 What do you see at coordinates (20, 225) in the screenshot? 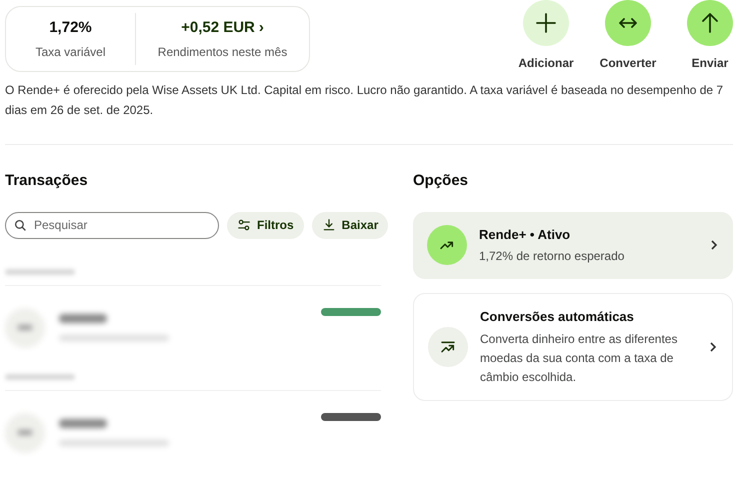
I see `search-icon` at bounding box center [20, 225].